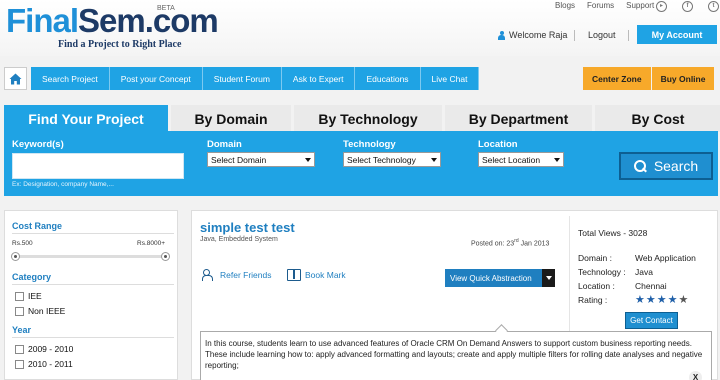 The height and width of the screenshot is (380, 720). Describe the element at coordinates (676, 166) in the screenshot. I see `search-button-label: Search` at that location.